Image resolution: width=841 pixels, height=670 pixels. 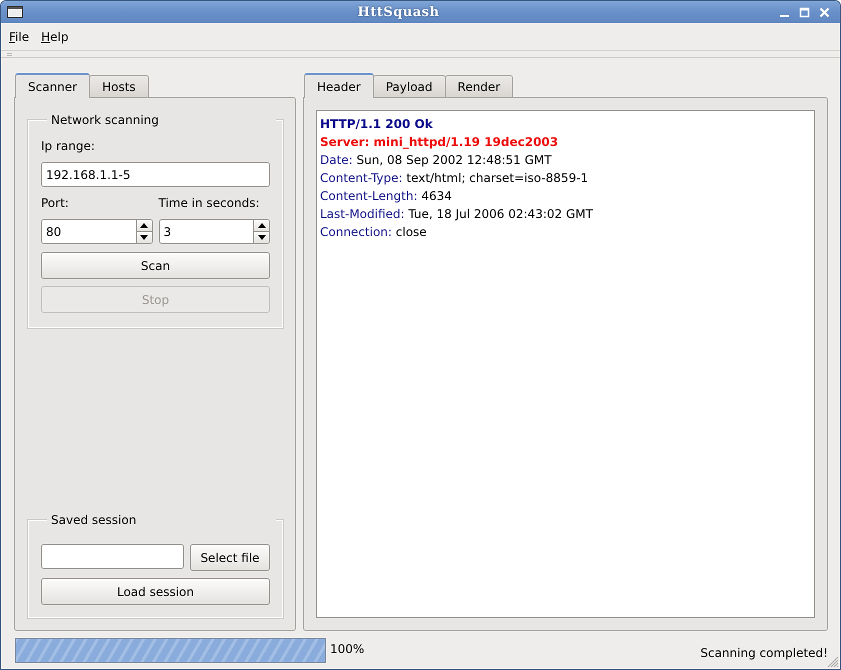 I want to click on field-label: Time in seconds:, so click(x=209, y=203).